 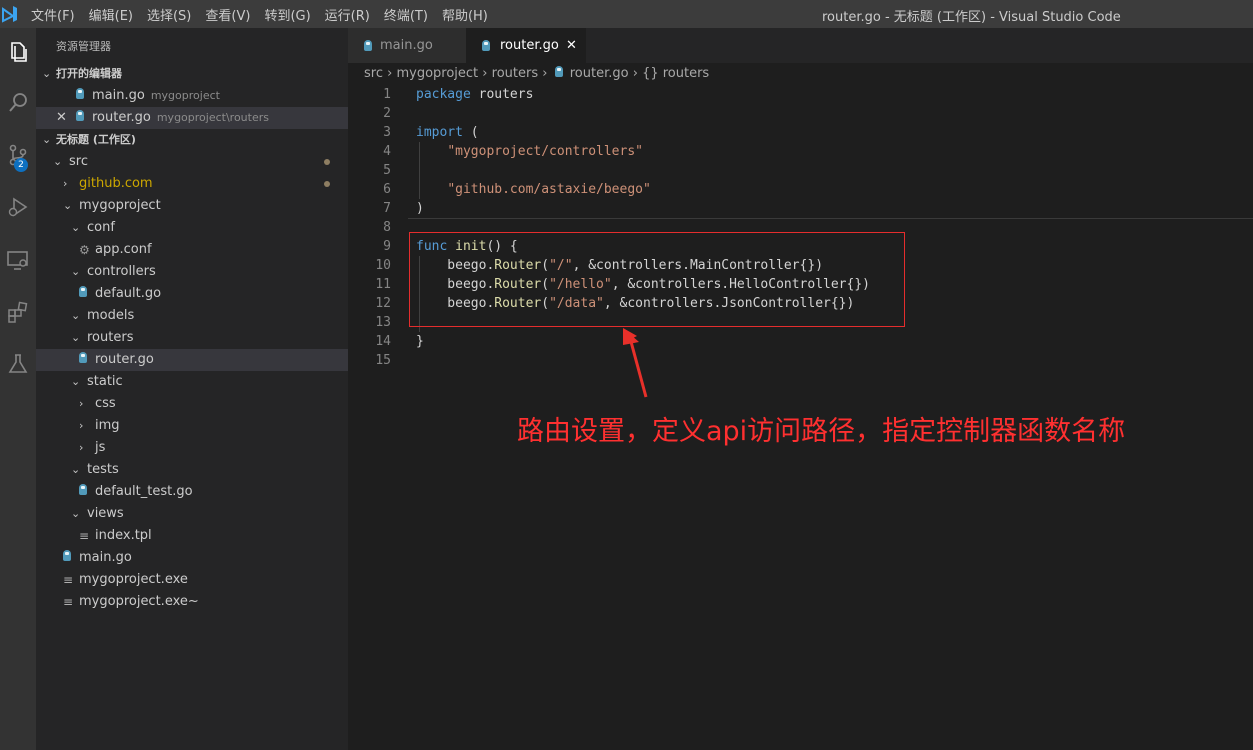 I want to click on menu-go: 转到(G), so click(x=287, y=14).